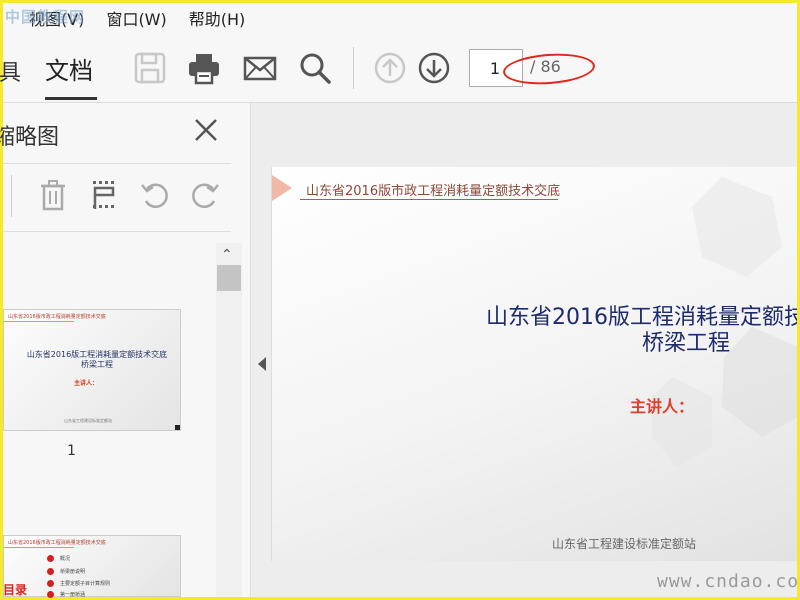 This screenshot has height=600, width=800. Describe the element at coordinates (78, 583) in the screenshot. I see `toc-row: 主要定额子目计算规则` at that location.